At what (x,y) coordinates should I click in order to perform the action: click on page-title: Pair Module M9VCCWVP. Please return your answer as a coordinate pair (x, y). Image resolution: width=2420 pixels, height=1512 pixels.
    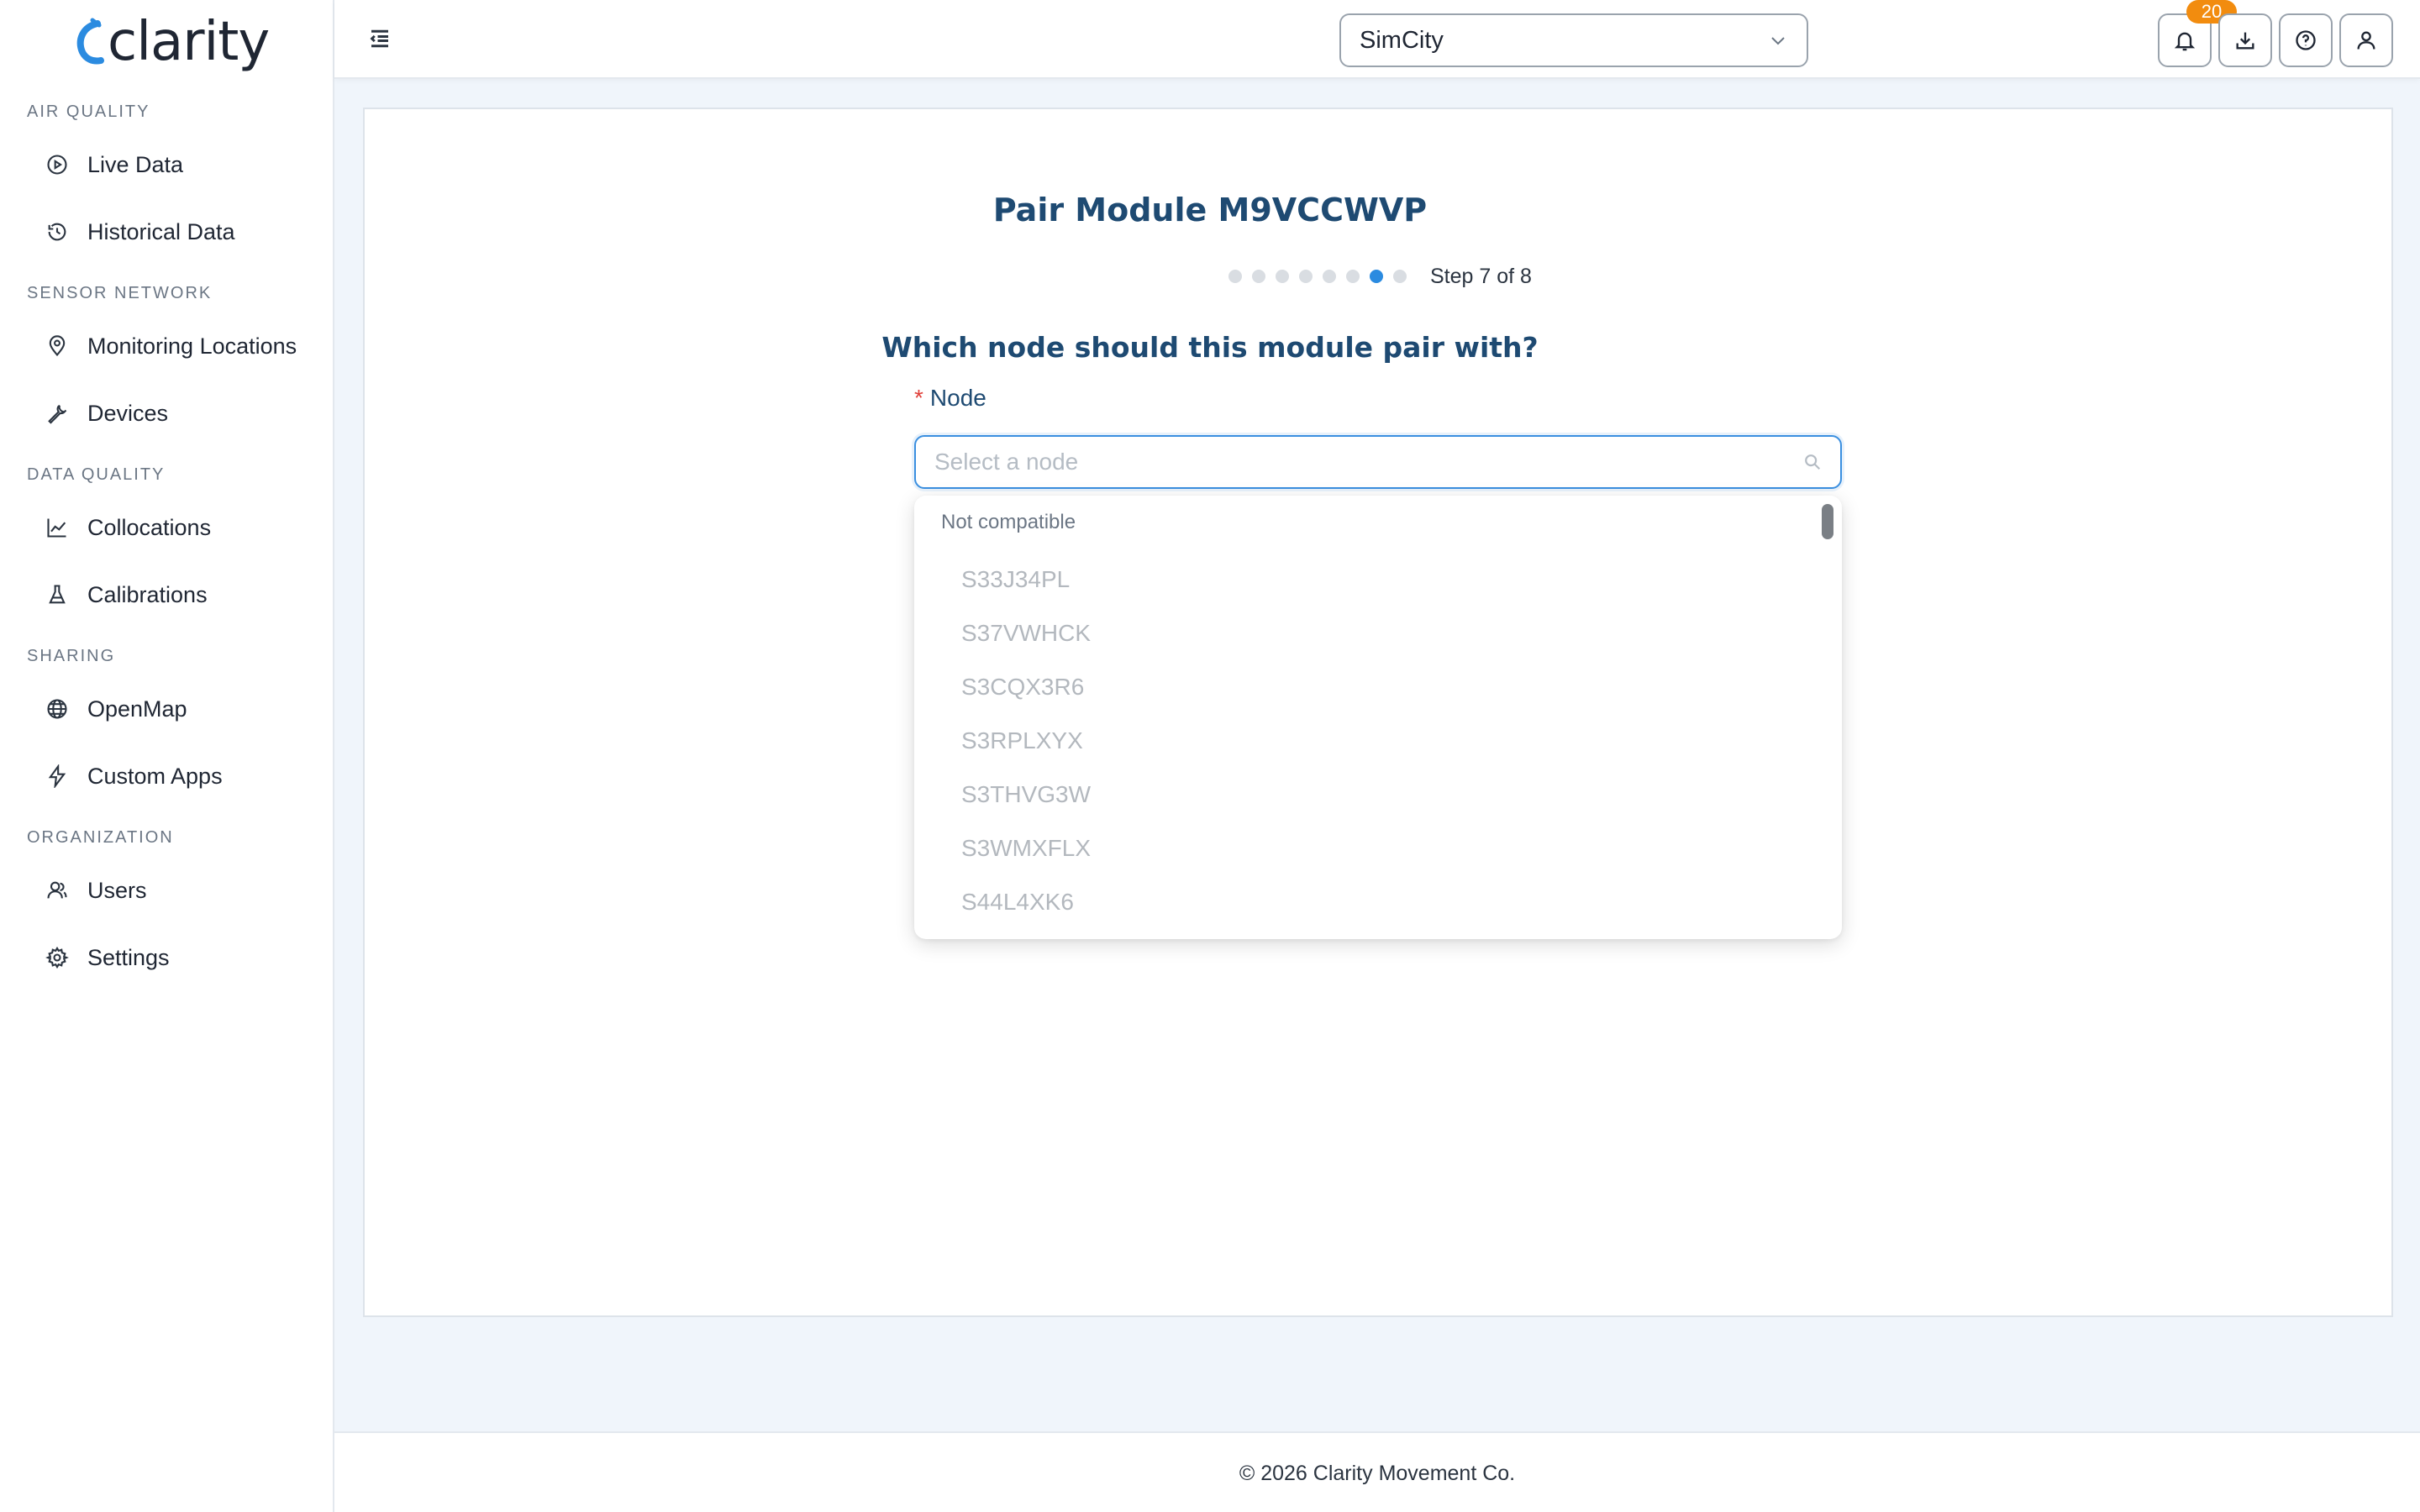
    Looking at the image, I should click on (1210, 210).